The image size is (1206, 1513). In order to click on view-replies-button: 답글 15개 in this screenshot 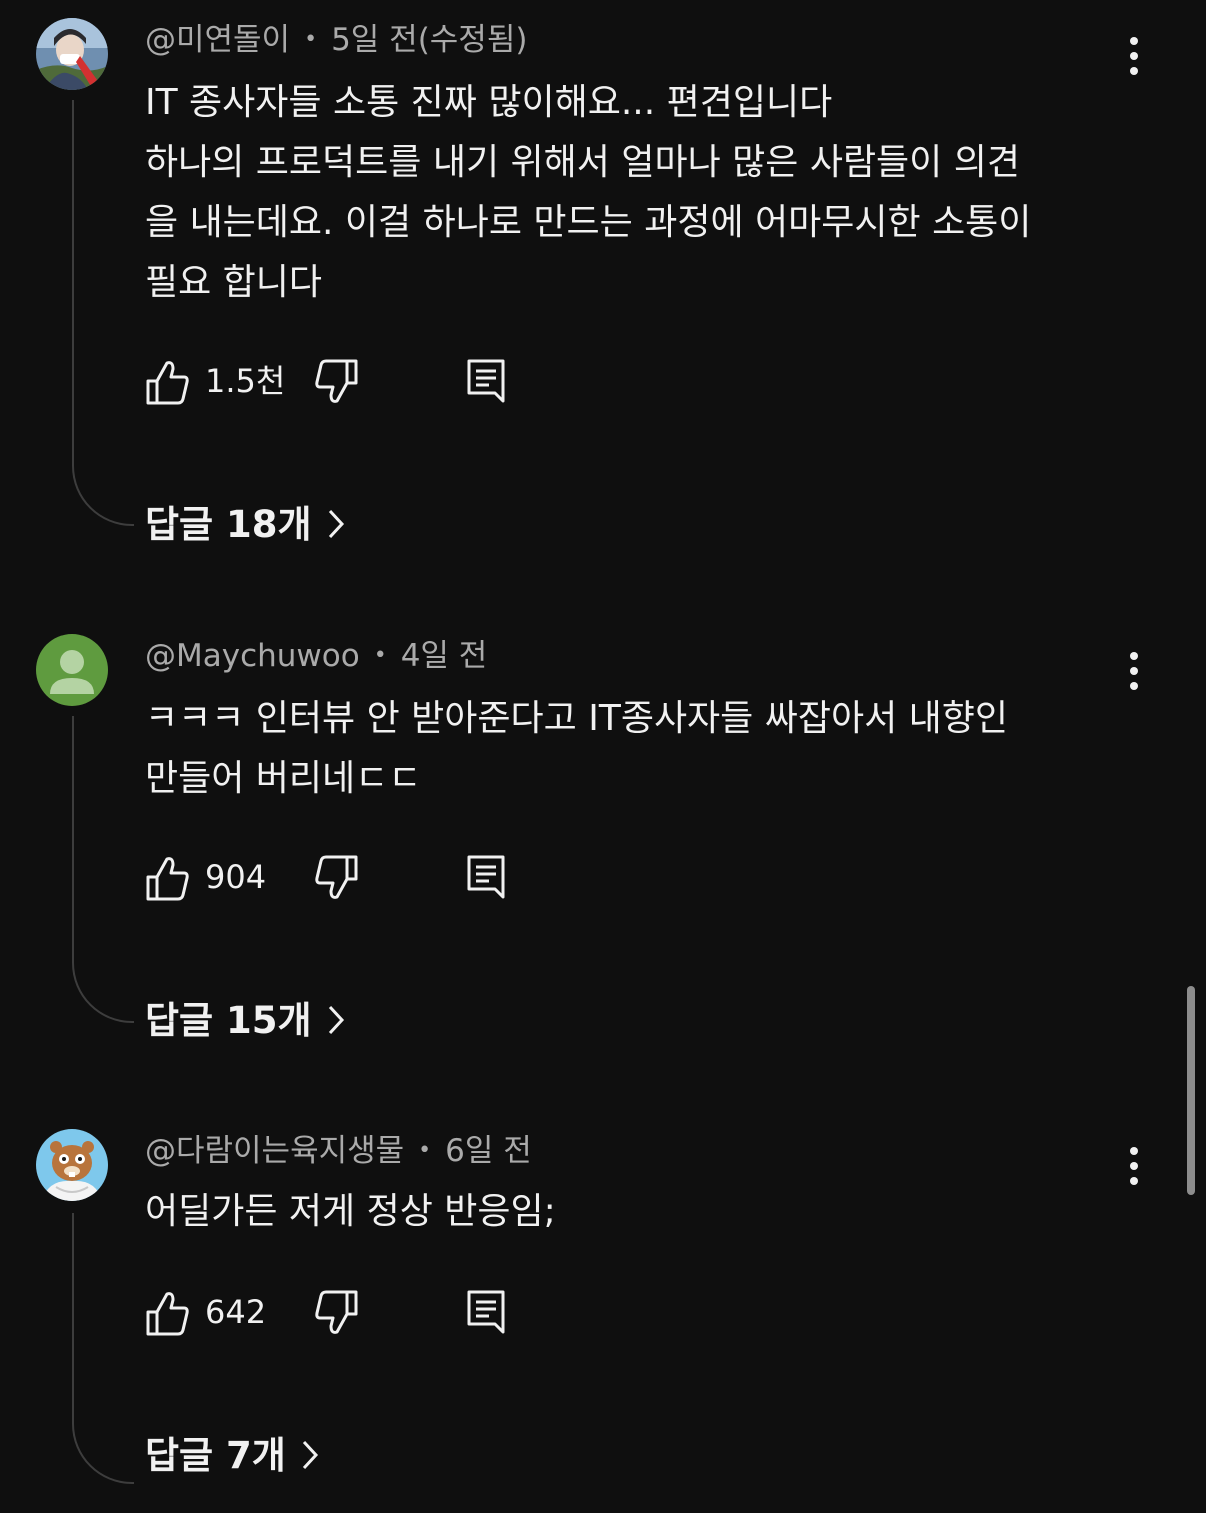, I will do `click(245, 1021)`.